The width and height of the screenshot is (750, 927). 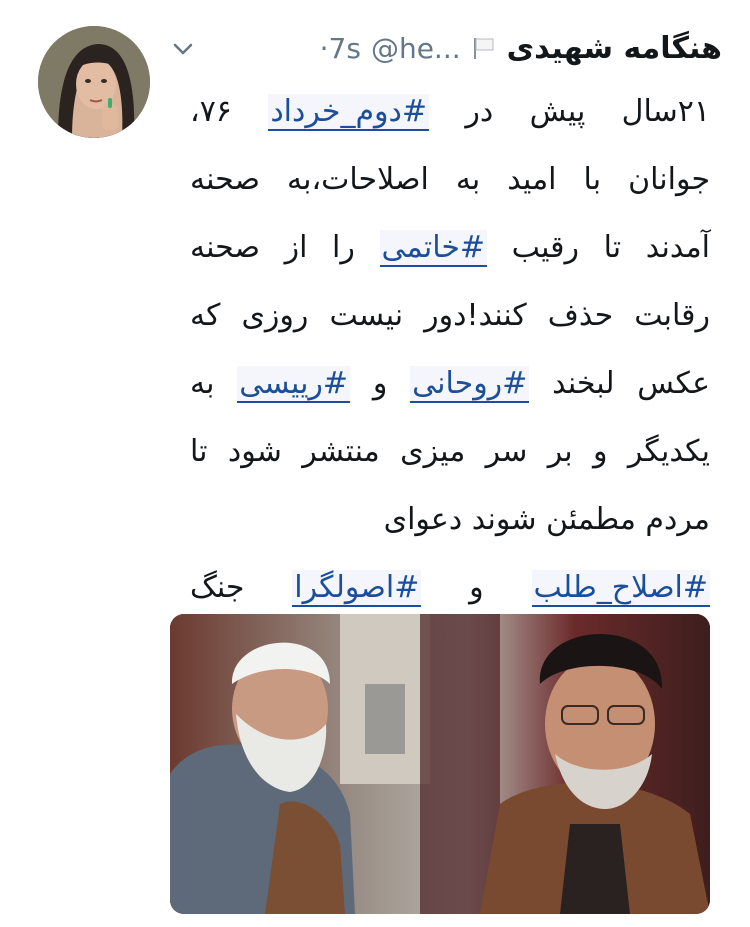 I want to click on tweet-text-segment: عکس لبخند, so click(x=619, y=383).